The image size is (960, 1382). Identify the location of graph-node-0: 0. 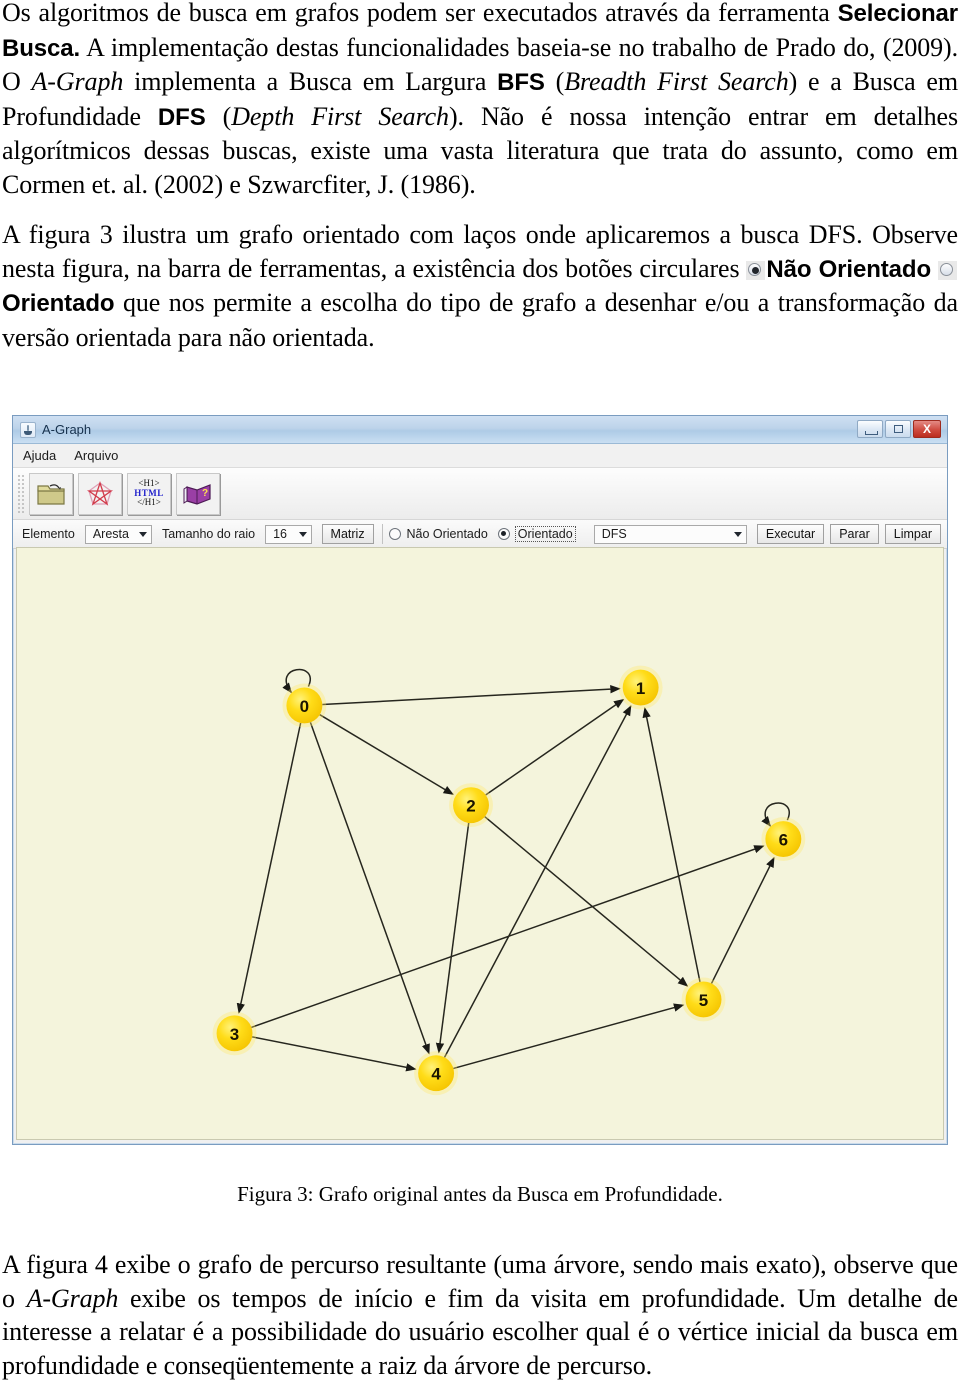
(304, 705).